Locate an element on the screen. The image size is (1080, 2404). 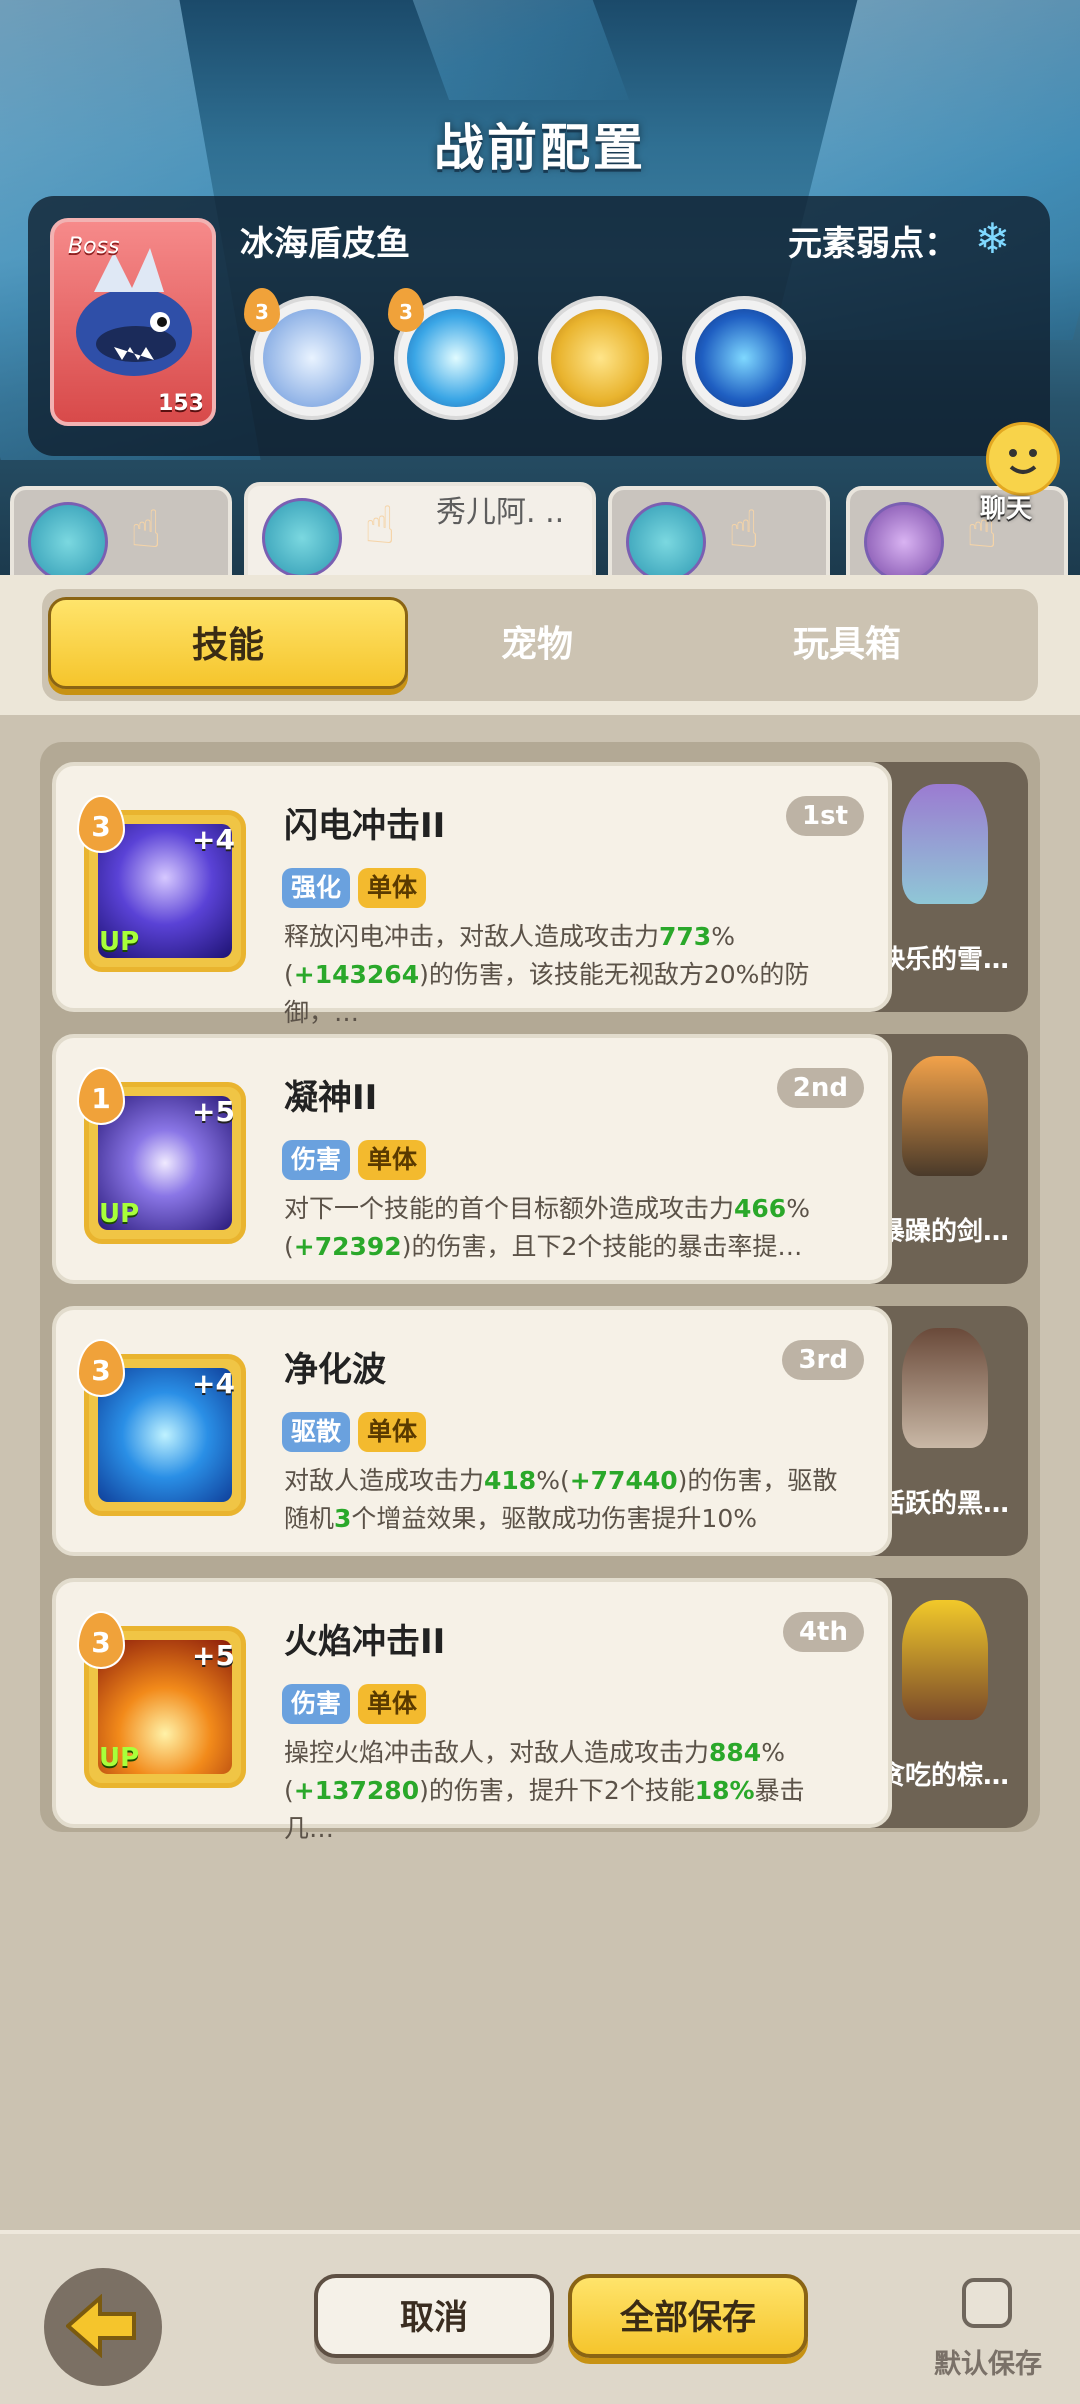
smiley-icon is located at coordinates (1023, 459).